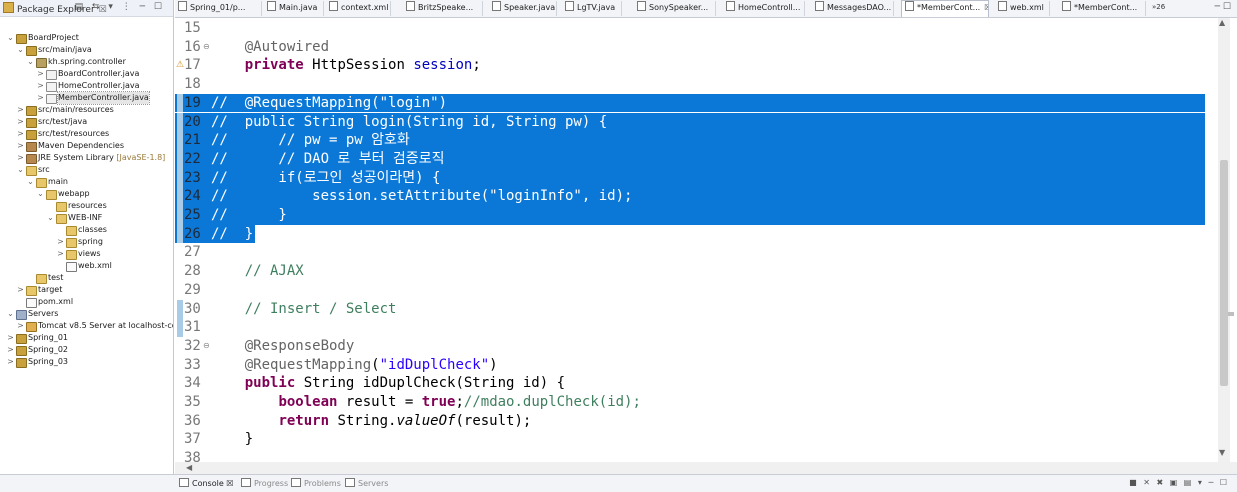  I want to click on code-line: 25 // }, so click(690, 215).